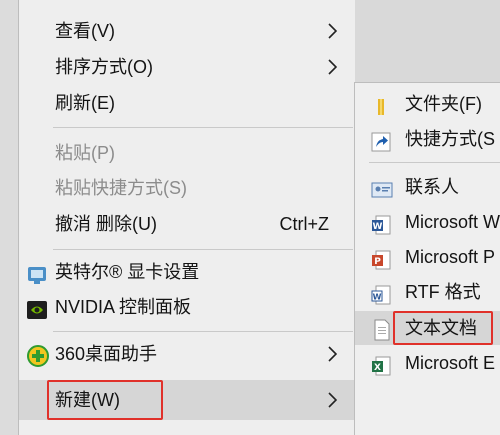 This screenshot has height=435, width=500. I want to click on menu-item-label: 粘贴(P), so click(85, 153).